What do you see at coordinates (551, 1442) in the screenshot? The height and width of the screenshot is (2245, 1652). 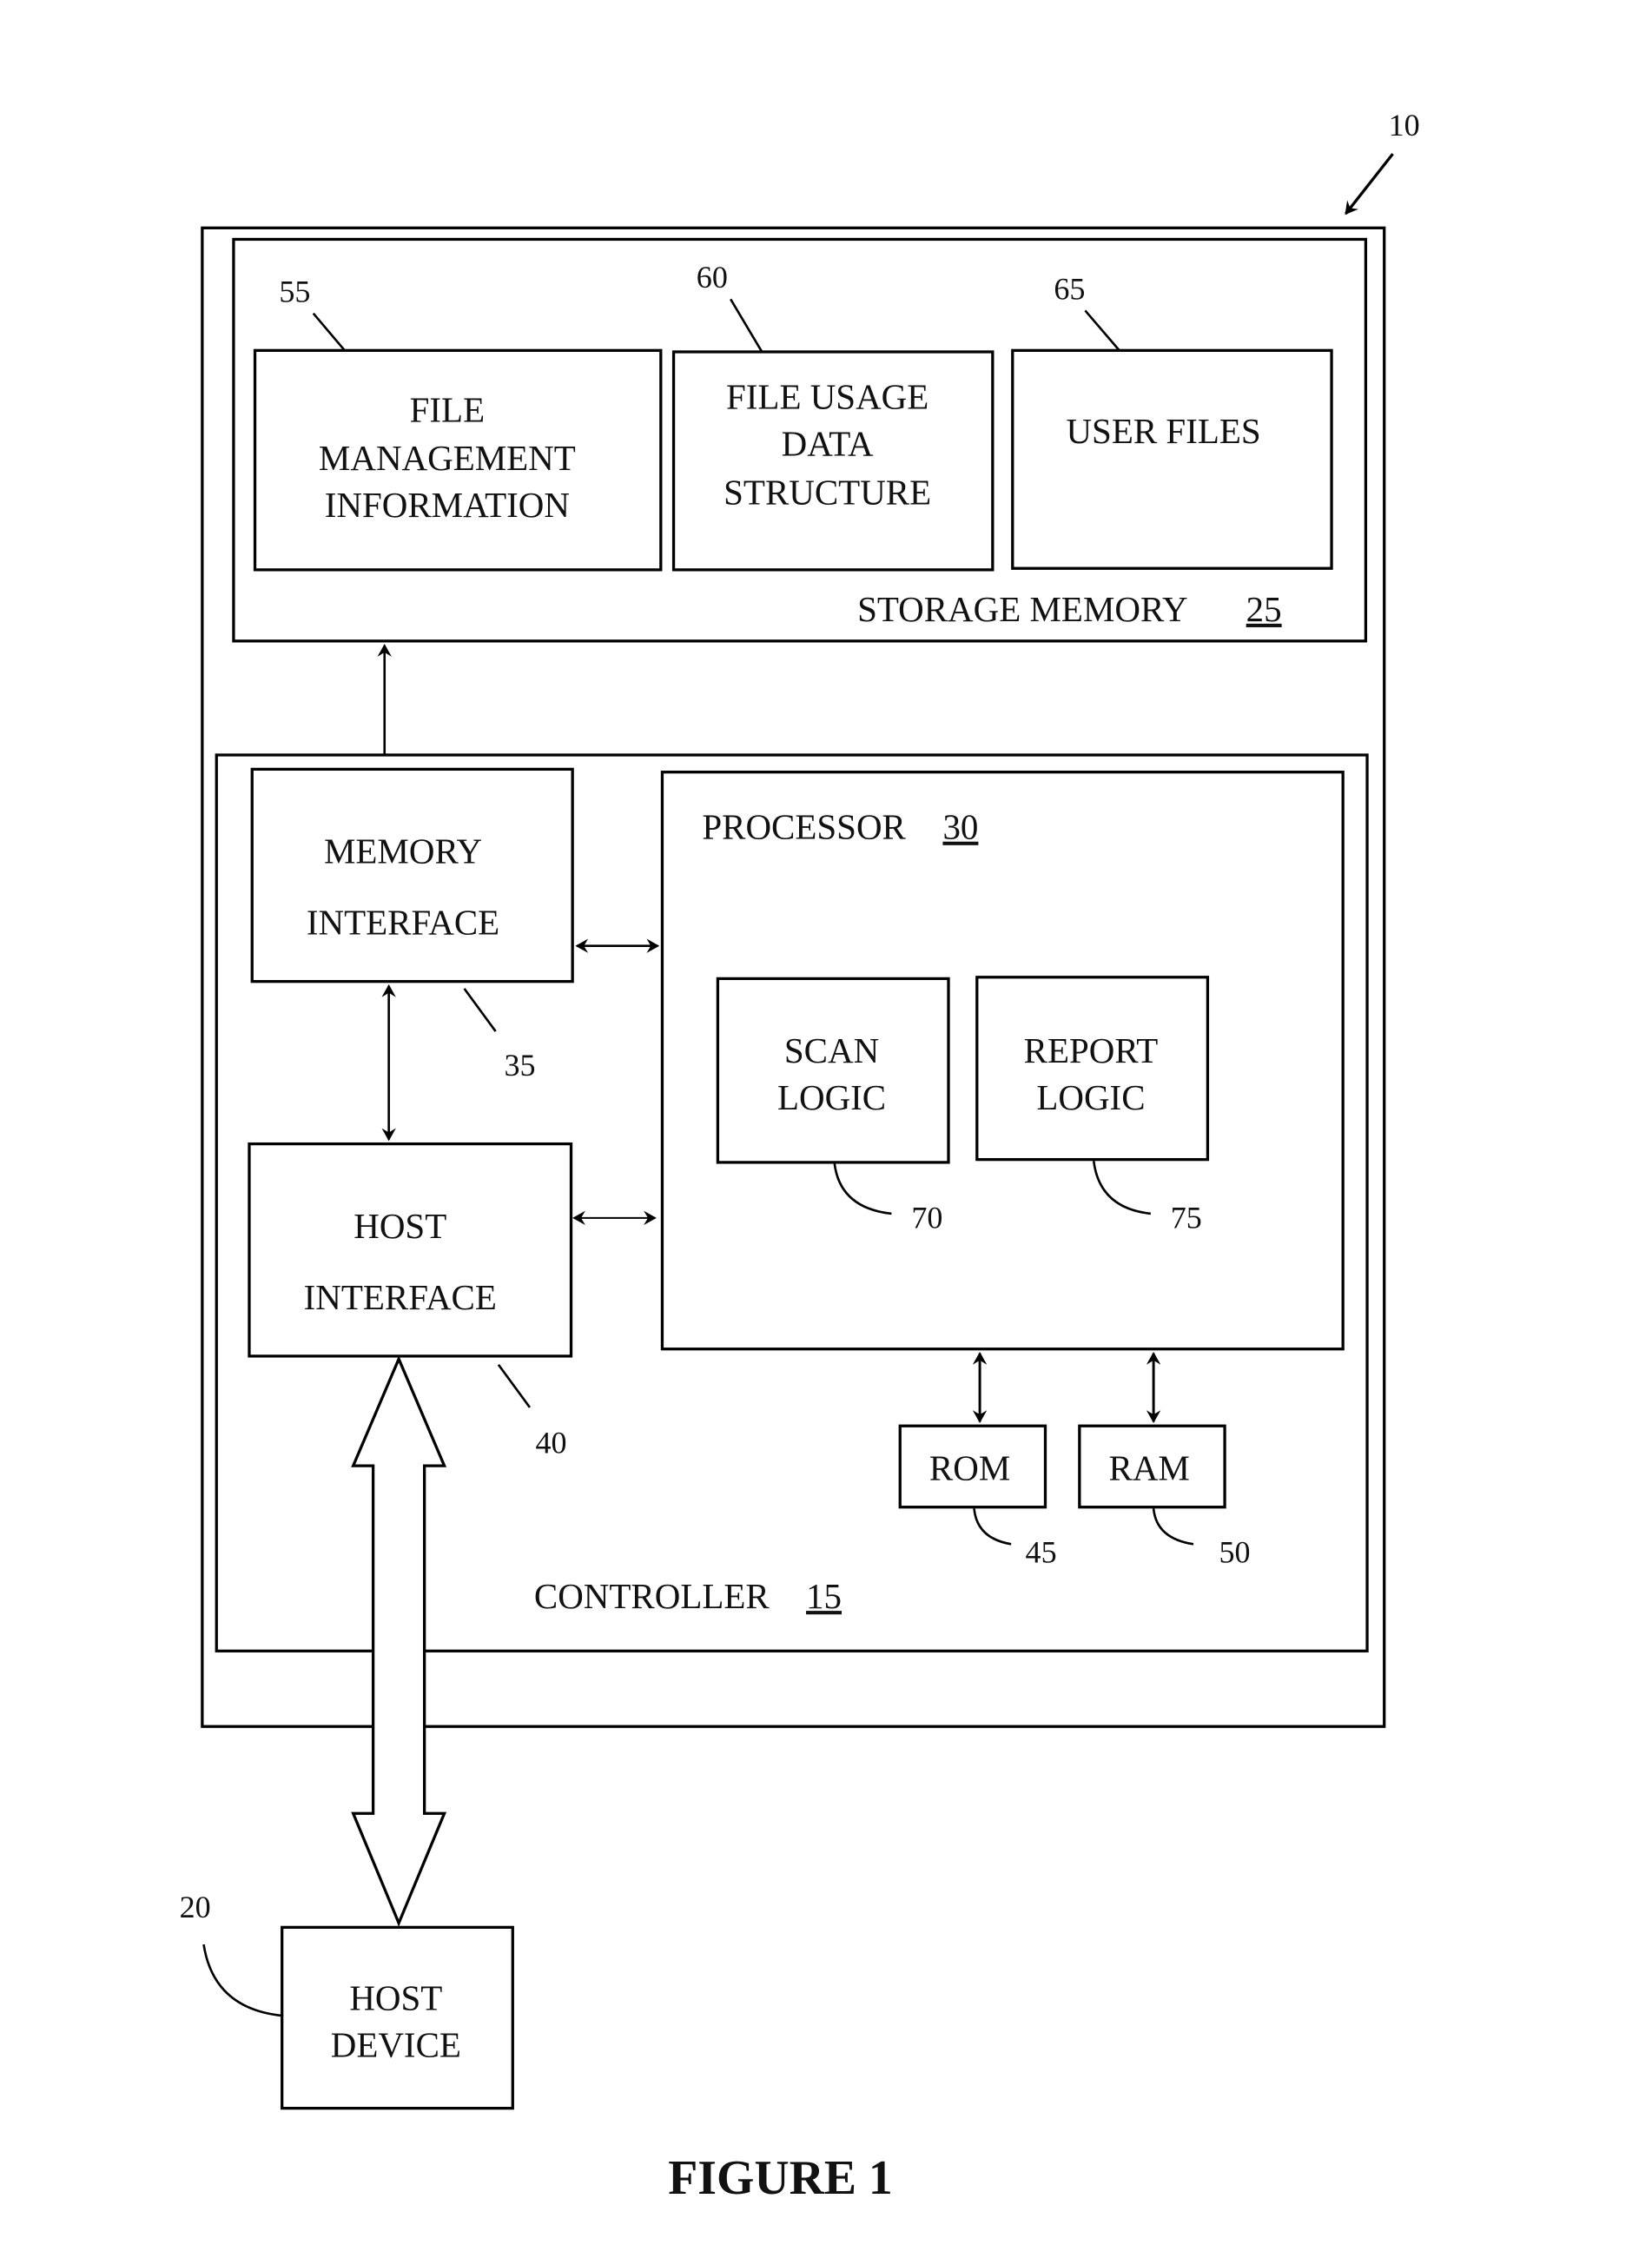 I see `ref-40: 40` at bounding box center [551, 1442].